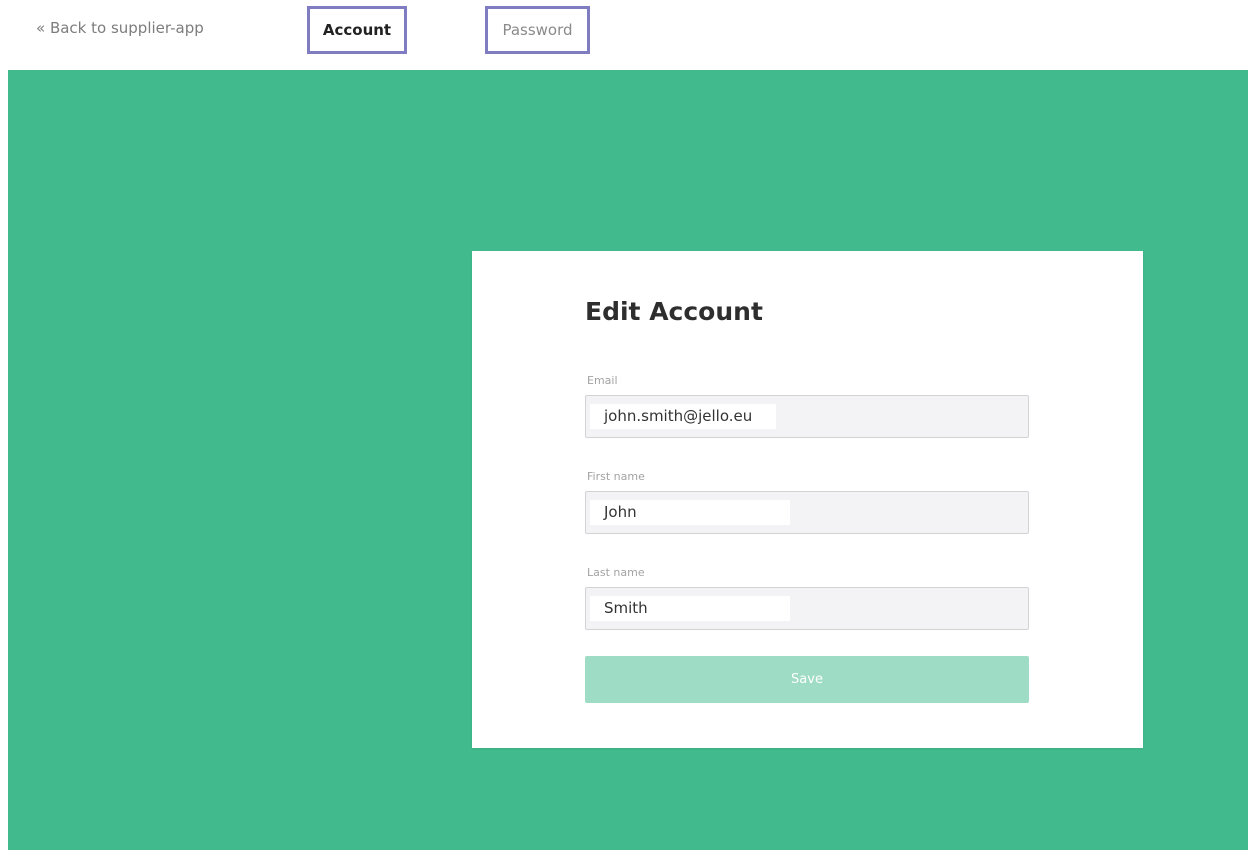 Image resolution: width=1248 pixels, height=850 pixels. I want to click on email-value: john.smith@jello.eu, so click(683, 416).